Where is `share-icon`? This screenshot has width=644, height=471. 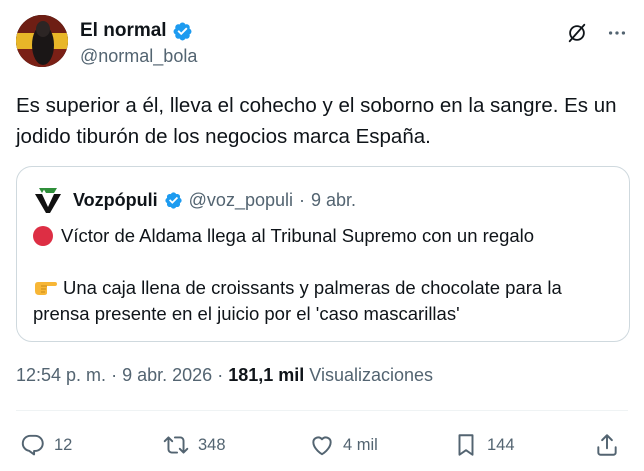
share-icon is located at coordinates (607, 445).